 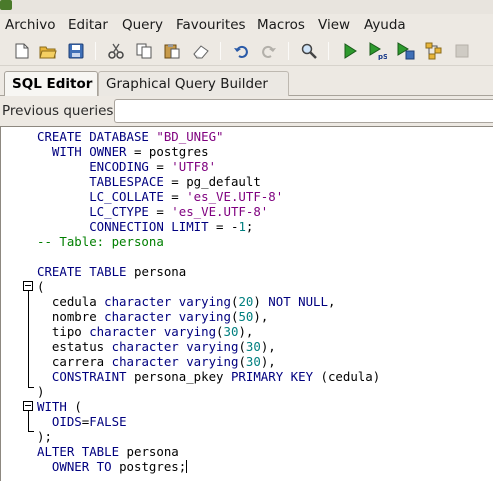 I want to click on code-token: TABLESPACE, so click(x=104, y=181).